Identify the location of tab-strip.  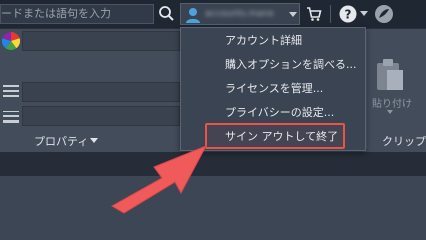
(213, 164).